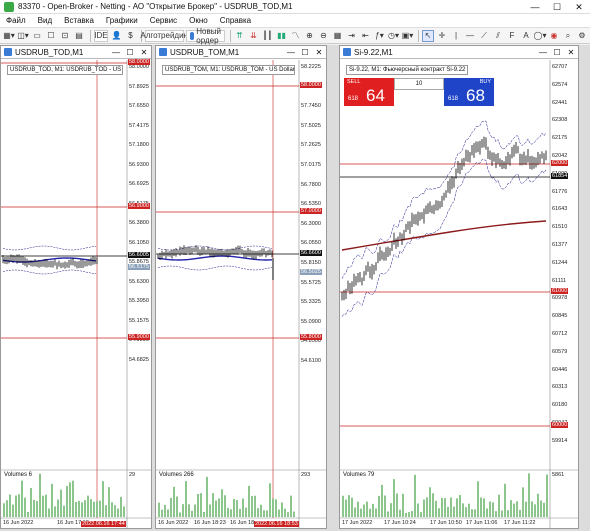 Image resolution: width=590 pixels, height=531 pixels. Describe the element at coordinates (560, 316) in the screenshot. I see `price-axis-label: 60845` at that location.